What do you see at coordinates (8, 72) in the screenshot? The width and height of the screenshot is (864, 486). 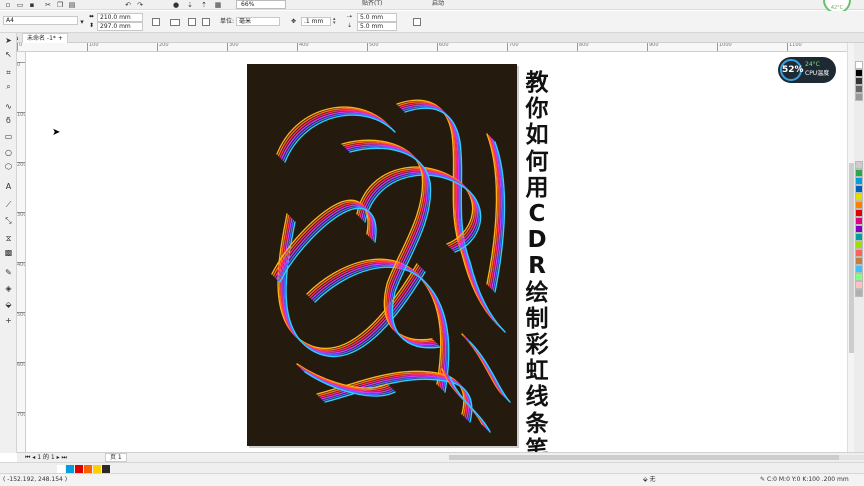 I see `crop-tool-icon: ⌗` at bounding box center [8, 72].